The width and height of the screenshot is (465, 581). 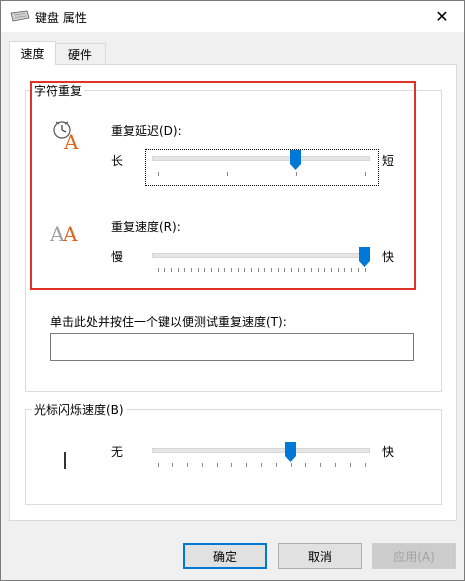 What do you see at coordinates (388, 452) in the screenshot?
I see `cursor-blink-max-label: 快` at bounding box center [388, 452].